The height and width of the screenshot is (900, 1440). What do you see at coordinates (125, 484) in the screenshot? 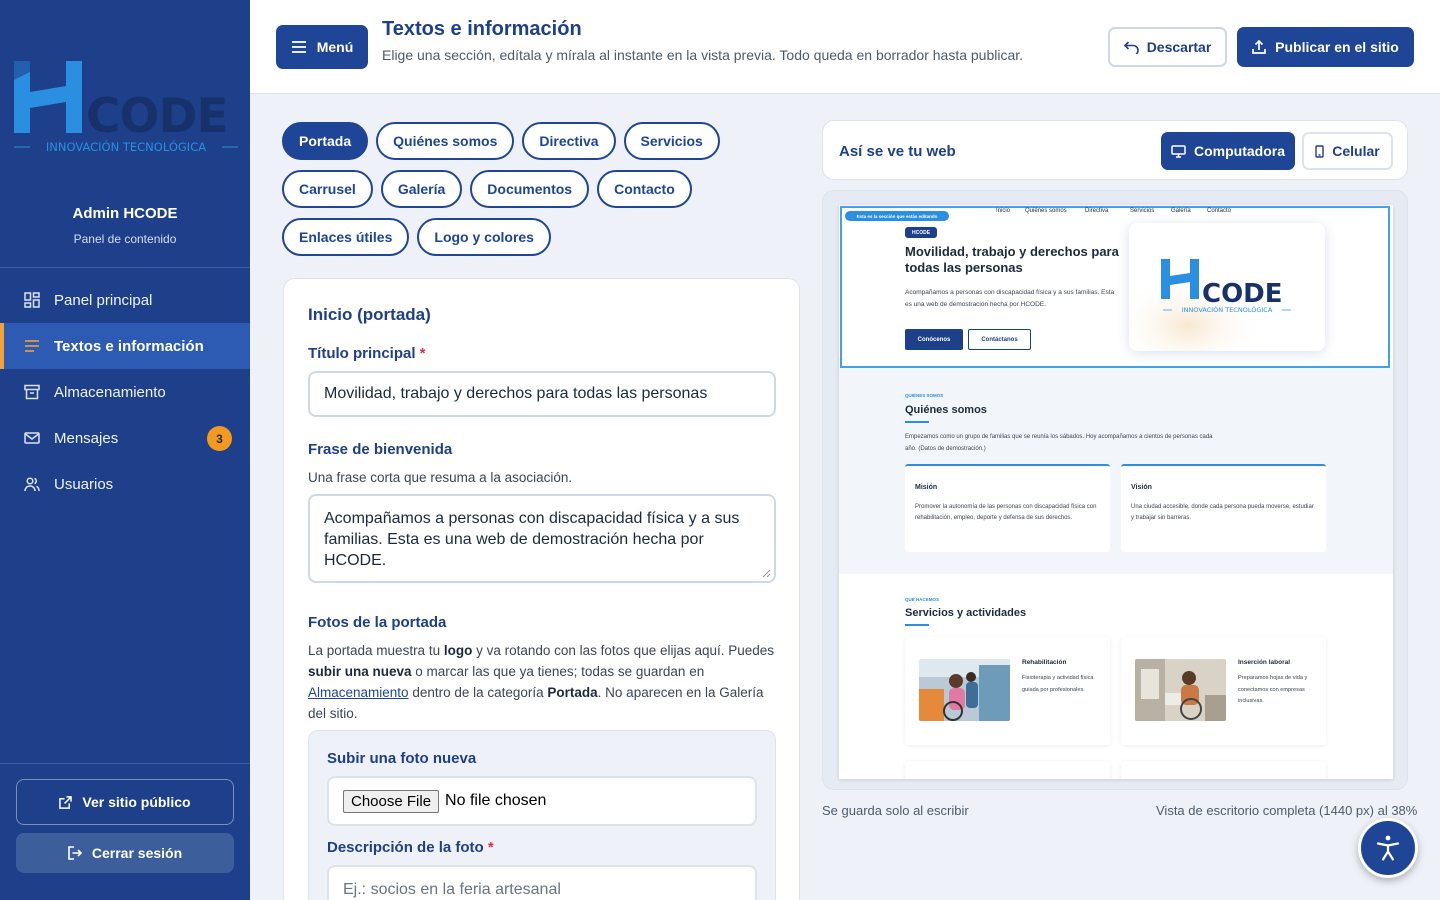
I see `sidebar-item-users: Usuarios` at bounding box center [125, 484].